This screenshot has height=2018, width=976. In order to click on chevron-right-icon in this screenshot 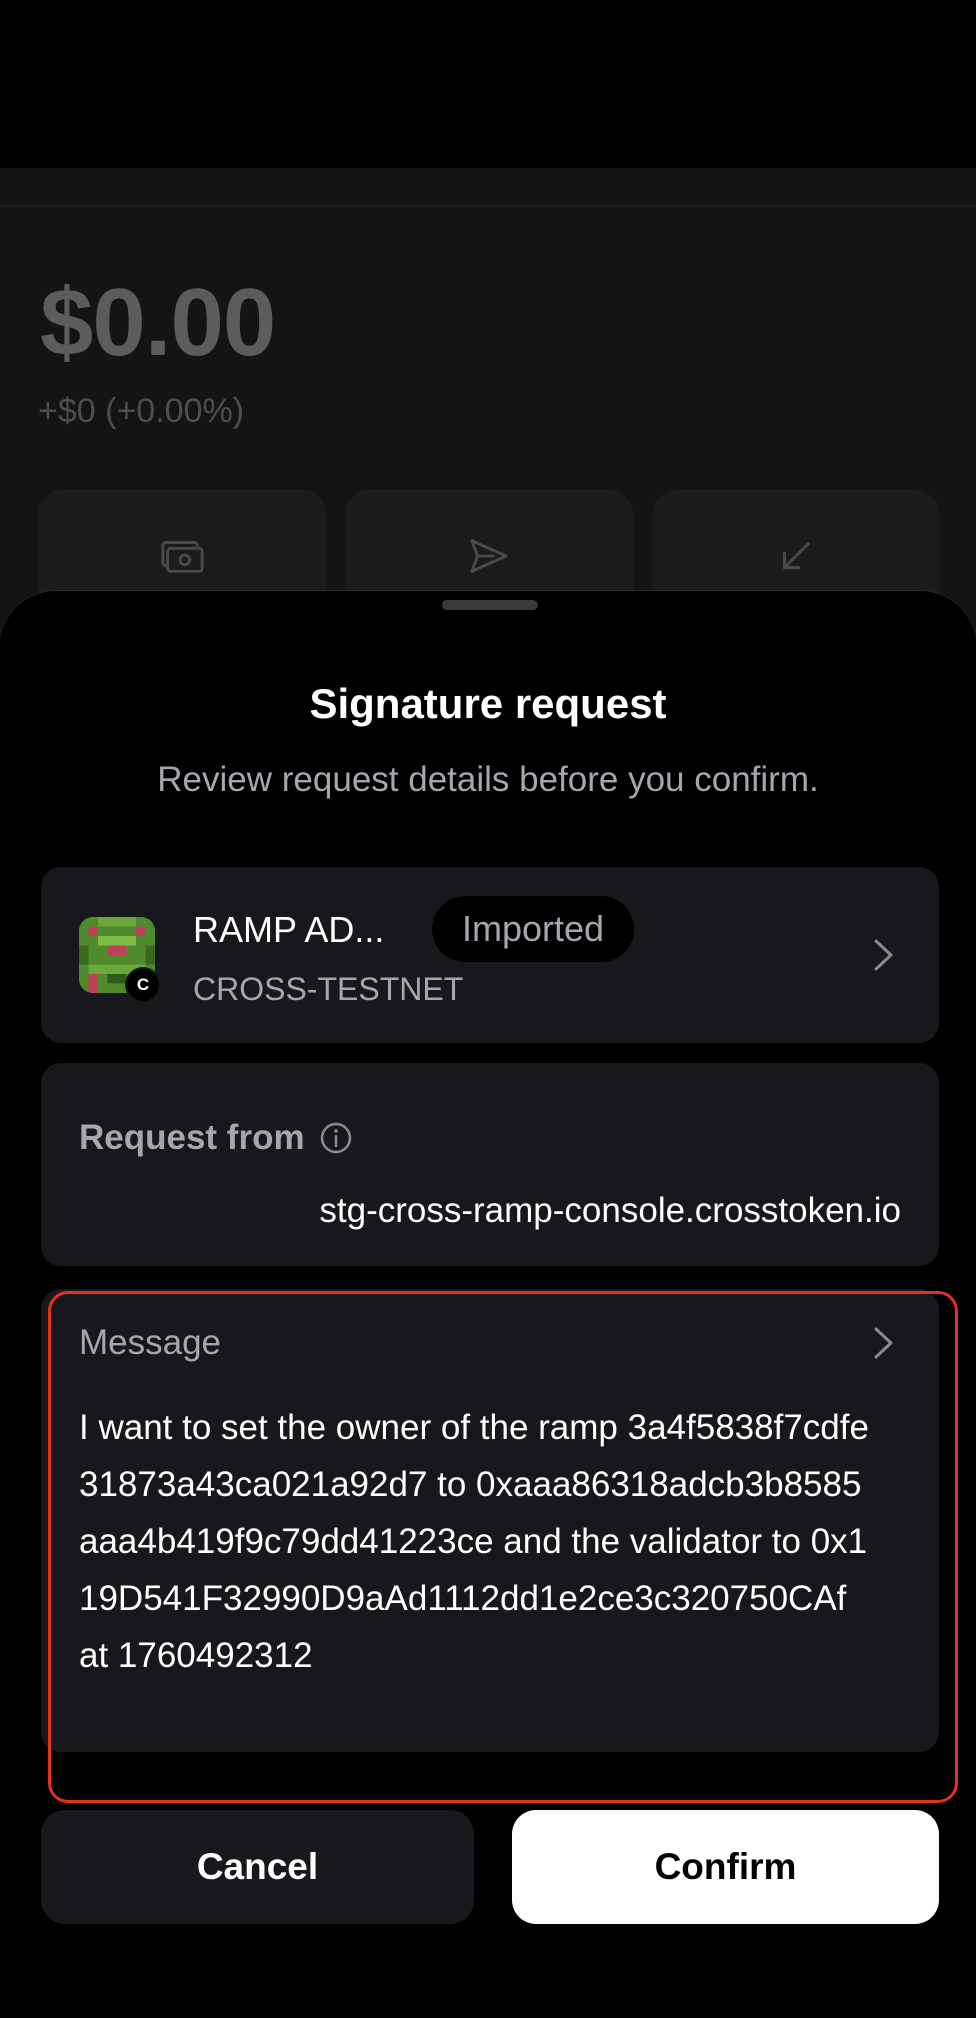, I will do `click(884, 955)`.